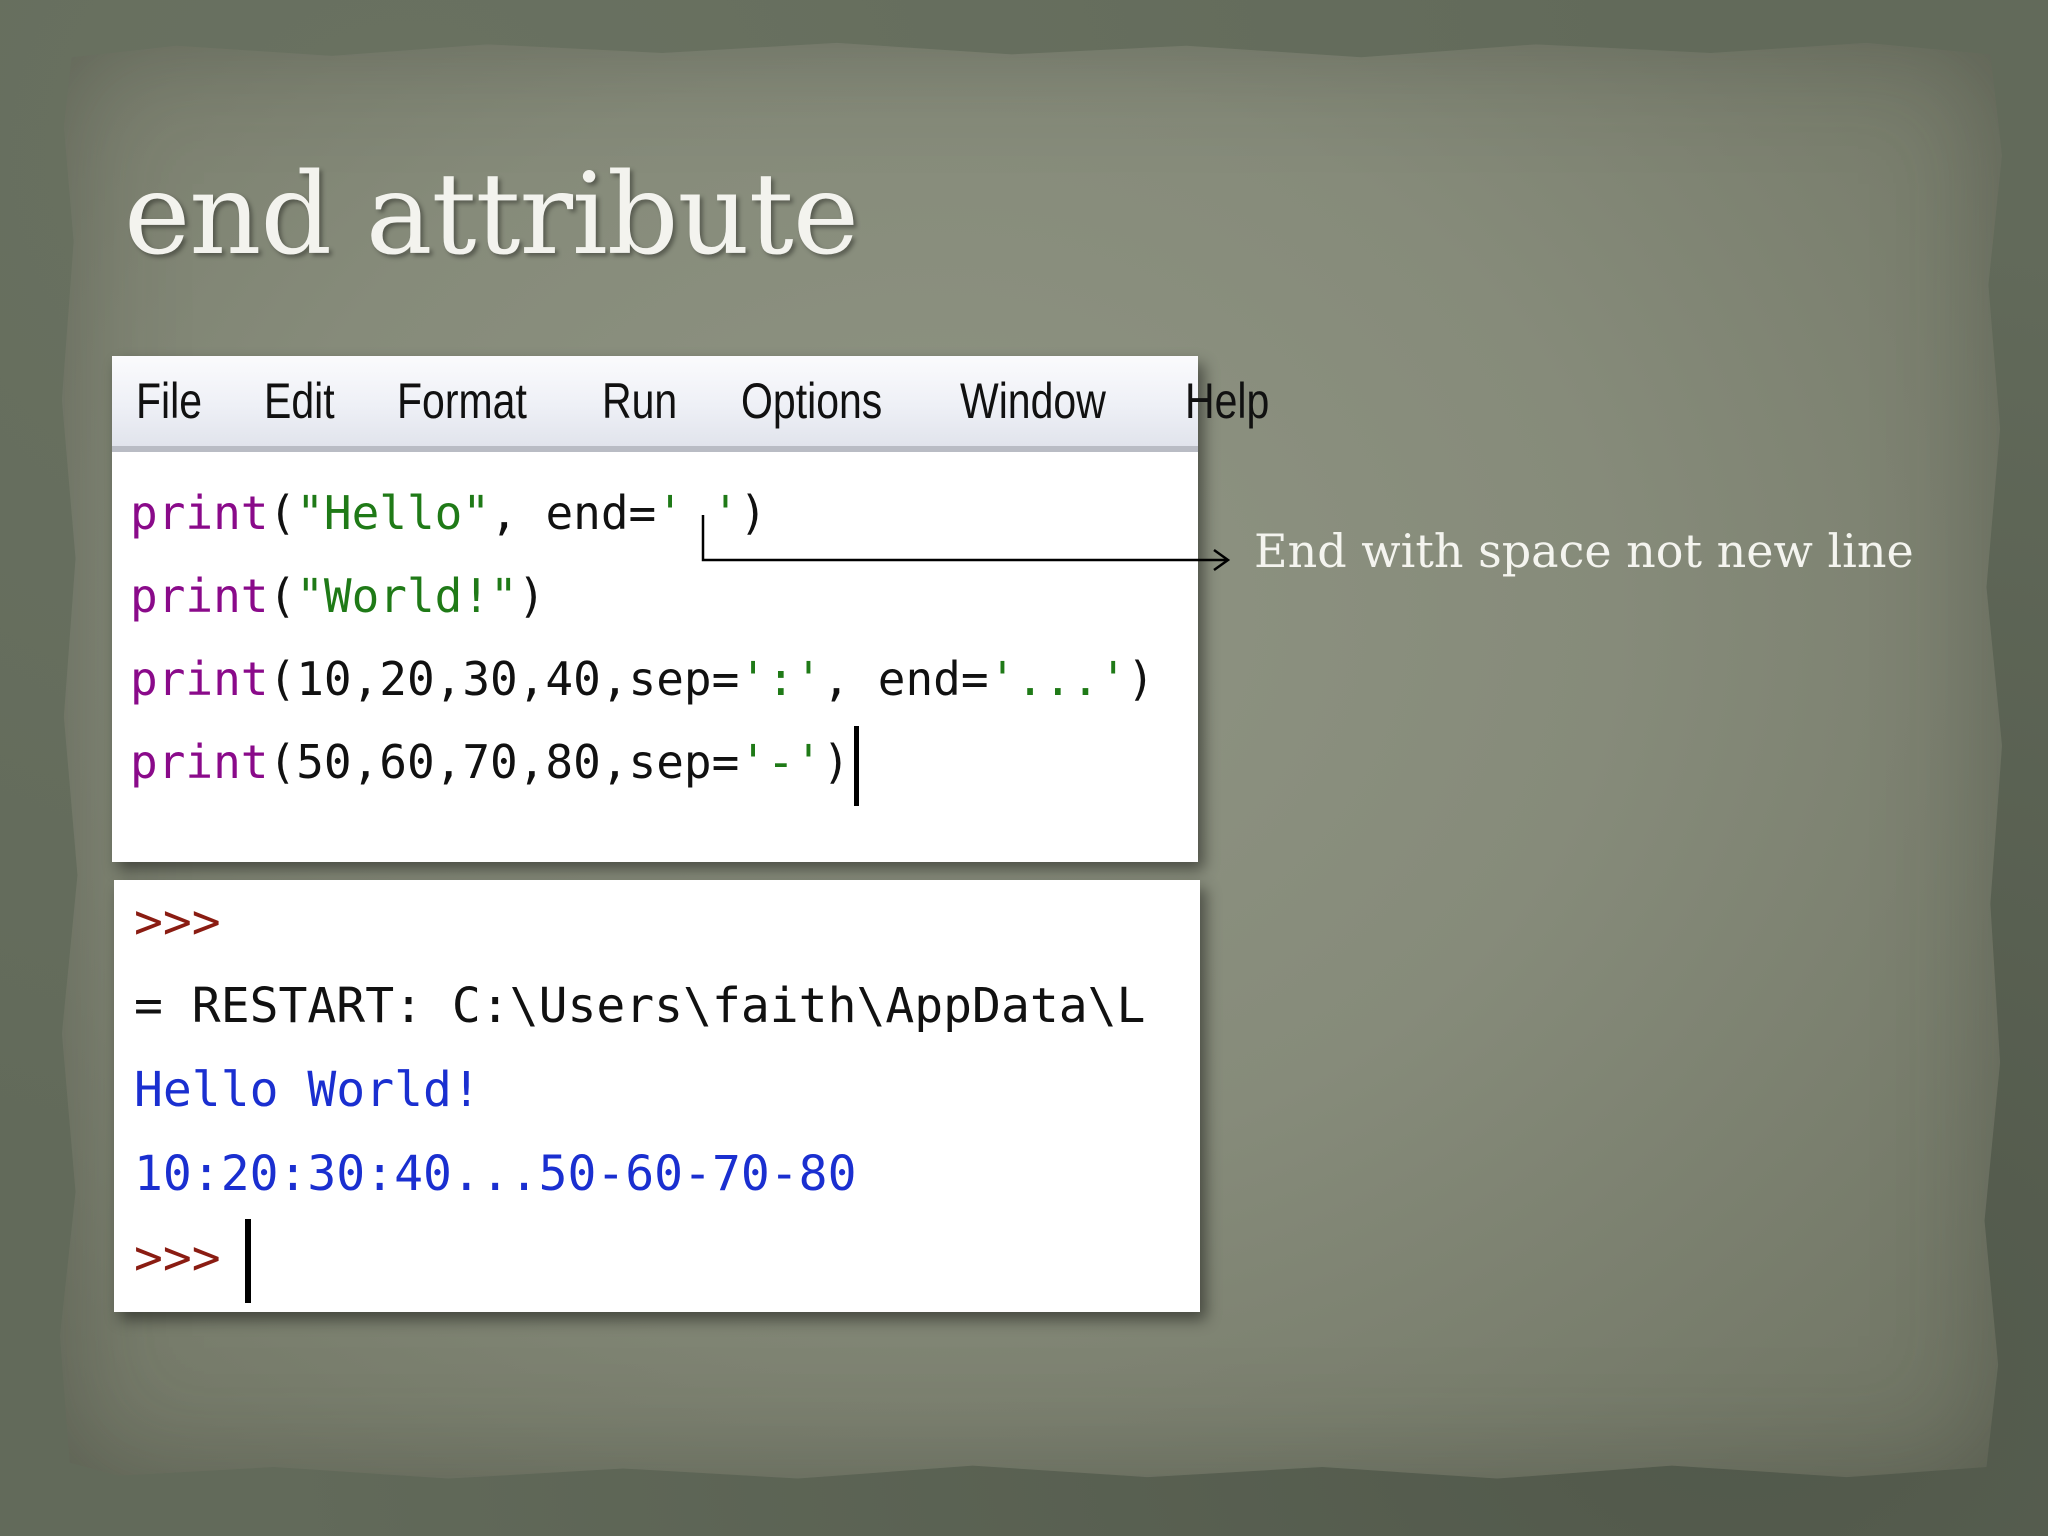 This screenshot has width=2048, height=1536. I want to click on restart-line: = RESTART: C:\Users\faith\AppData\L, so click(640, 1006).